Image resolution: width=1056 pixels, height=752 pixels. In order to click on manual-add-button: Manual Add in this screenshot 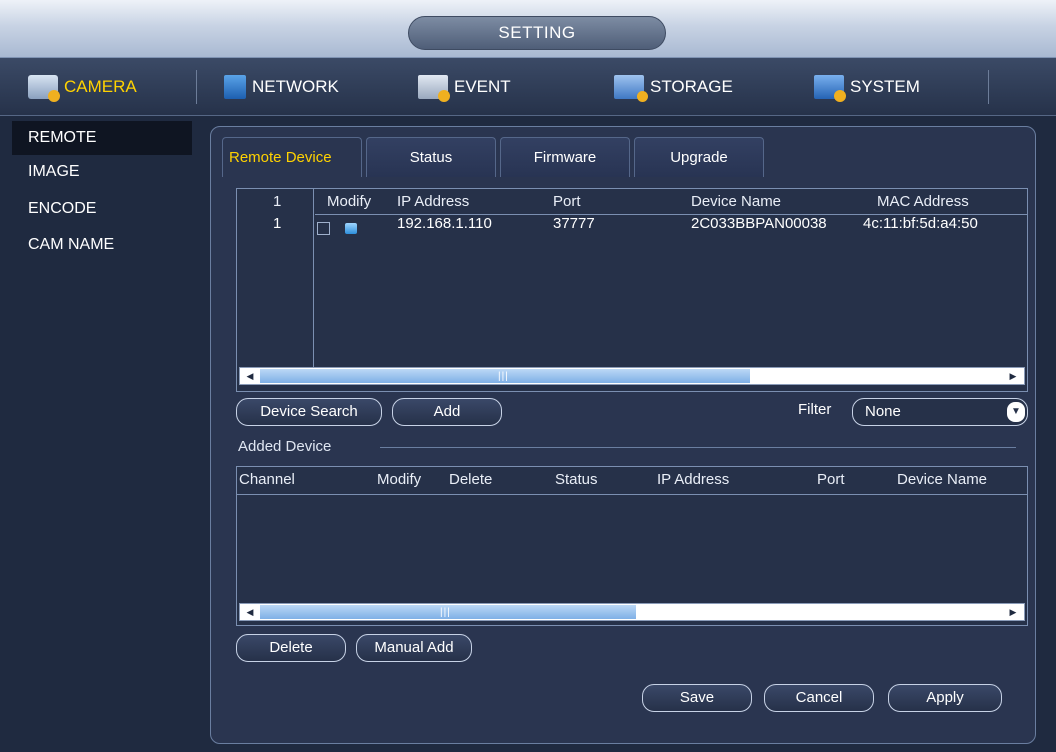, I will do `click(414, 648)`.